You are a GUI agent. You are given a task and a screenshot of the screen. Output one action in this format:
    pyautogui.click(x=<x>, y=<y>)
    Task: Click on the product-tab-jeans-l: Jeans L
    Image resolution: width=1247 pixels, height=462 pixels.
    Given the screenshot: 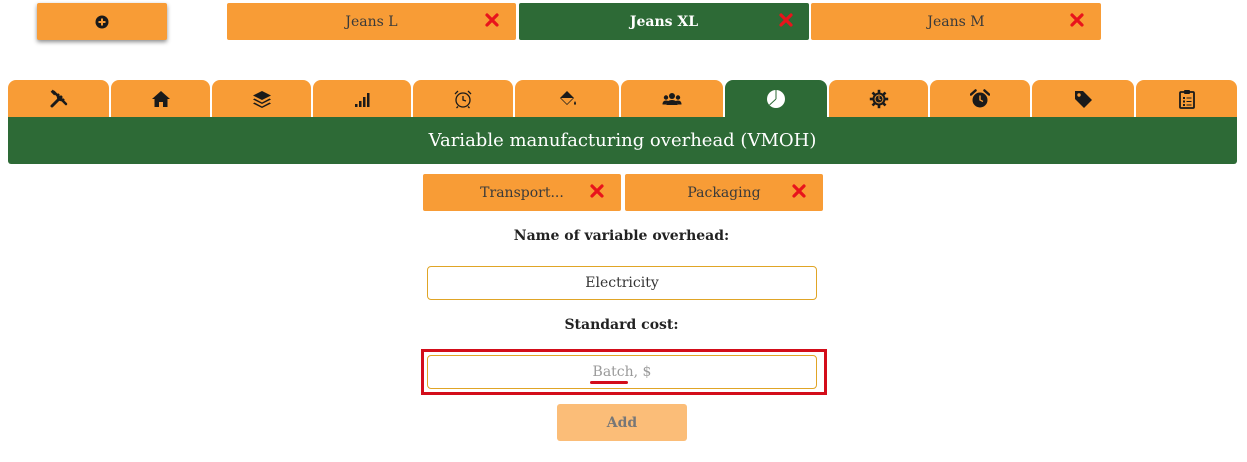 What is the action you would take?
    pyautogui.click(x=371, y=21)
    